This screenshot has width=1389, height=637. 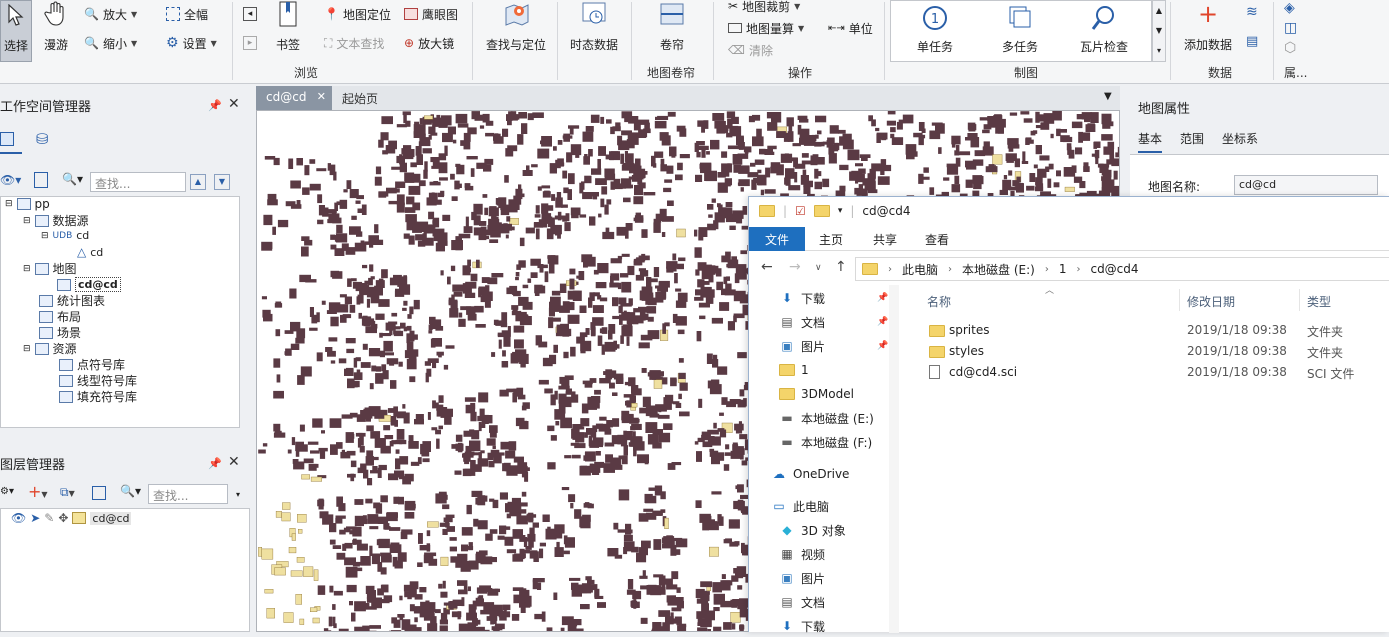 I want to click on breadcrumb-this-pc: 此电脑, so click(x=920, y=269).